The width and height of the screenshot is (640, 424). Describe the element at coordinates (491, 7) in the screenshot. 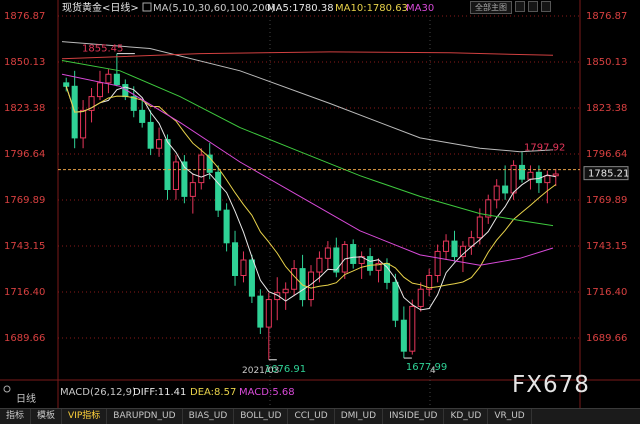

I see `full-main-chart-button: 全部主图` at that location.